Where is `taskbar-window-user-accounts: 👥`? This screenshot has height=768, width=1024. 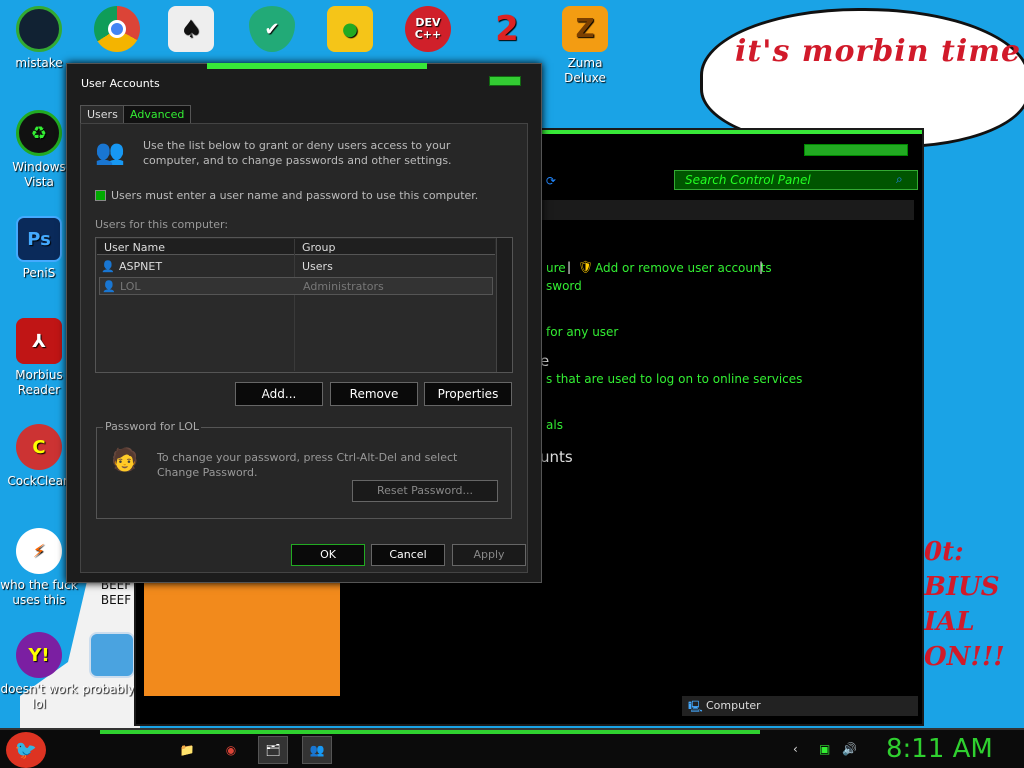
taskbar-window-user-accounts: 👥 is located at coordinates (317, 750).